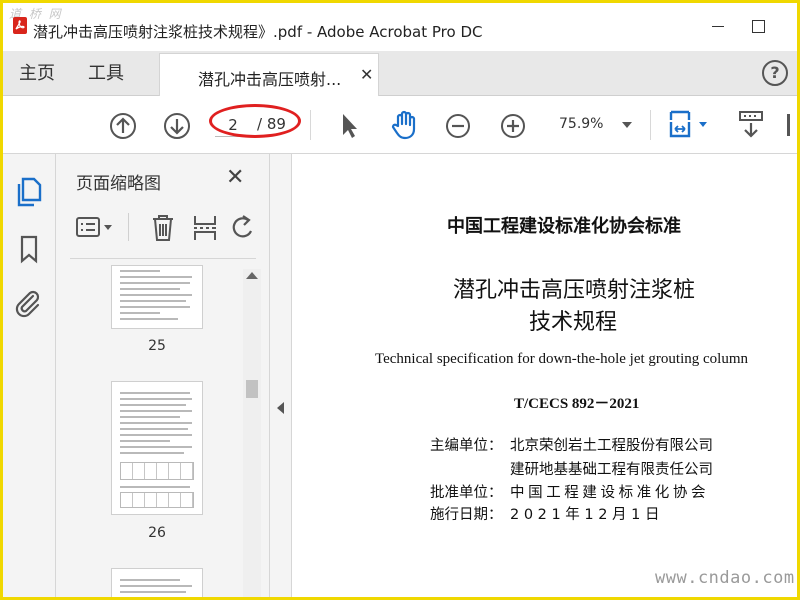 The height and width of the screenshot is (600, 800). What do you see at coordinates (106, 73) in the screenshot?
I see `tab-tools: 工具` at bounding box center [106, 73].